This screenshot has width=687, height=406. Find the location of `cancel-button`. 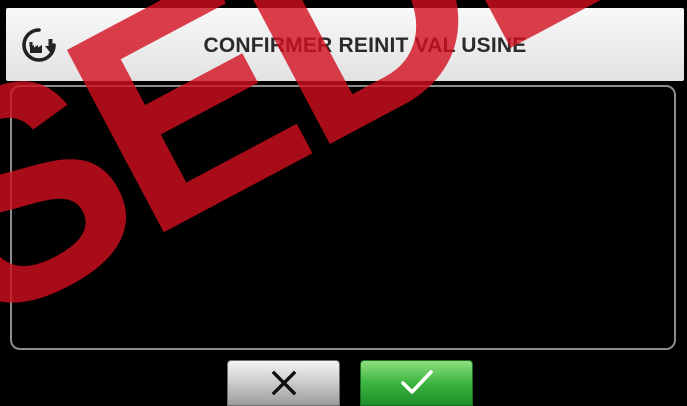

cancel-button is located at coordinates (283, 383).